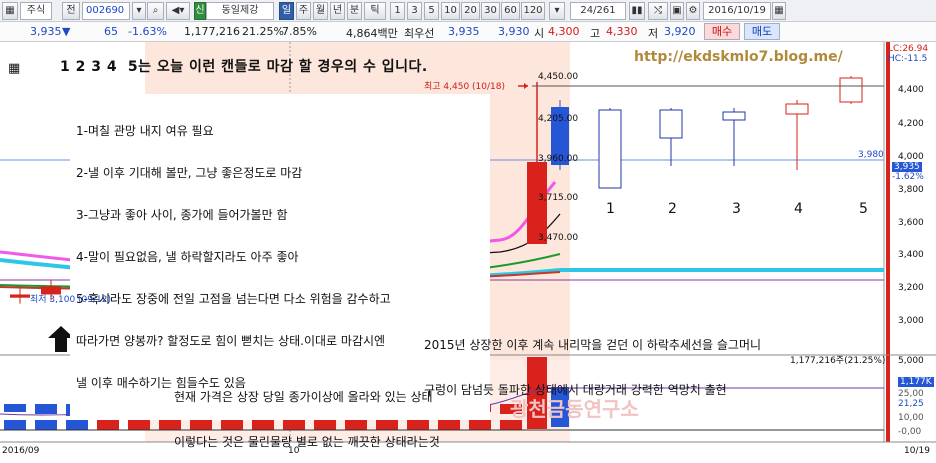  Describe the element at coordinates (575, 390) in the screenshot. I see `comment-line: 구렁이 담넘듯 돌파한 상태에서 대량거래 강력한 역망치 출현` at that location.